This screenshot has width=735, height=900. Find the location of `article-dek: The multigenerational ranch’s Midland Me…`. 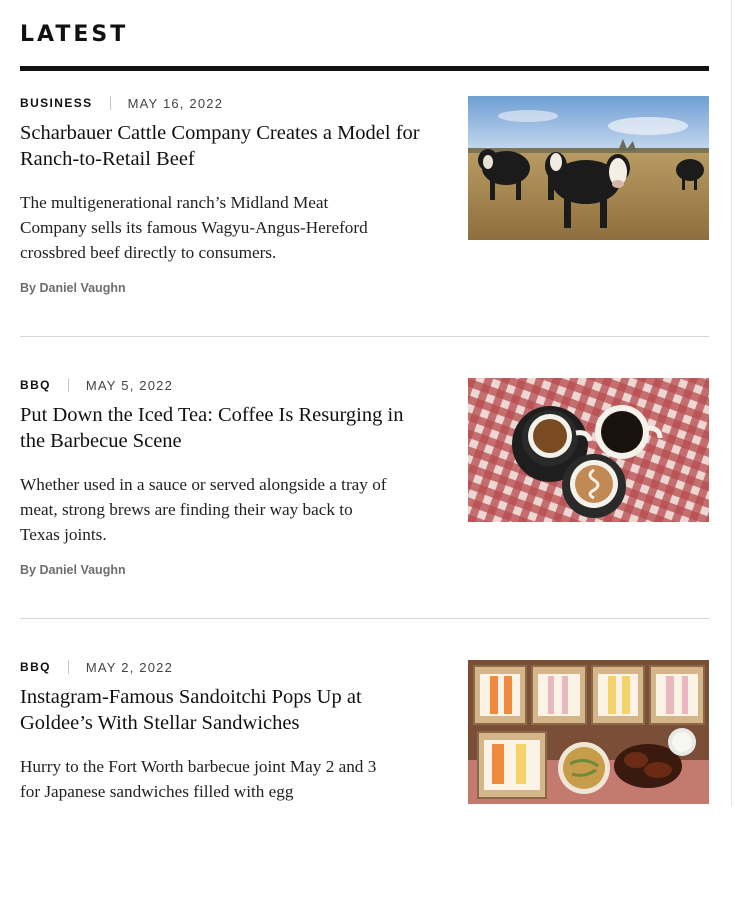

article-dek: The multigenerational ranch’s Midland Me… is located at coordinates (194, 227).